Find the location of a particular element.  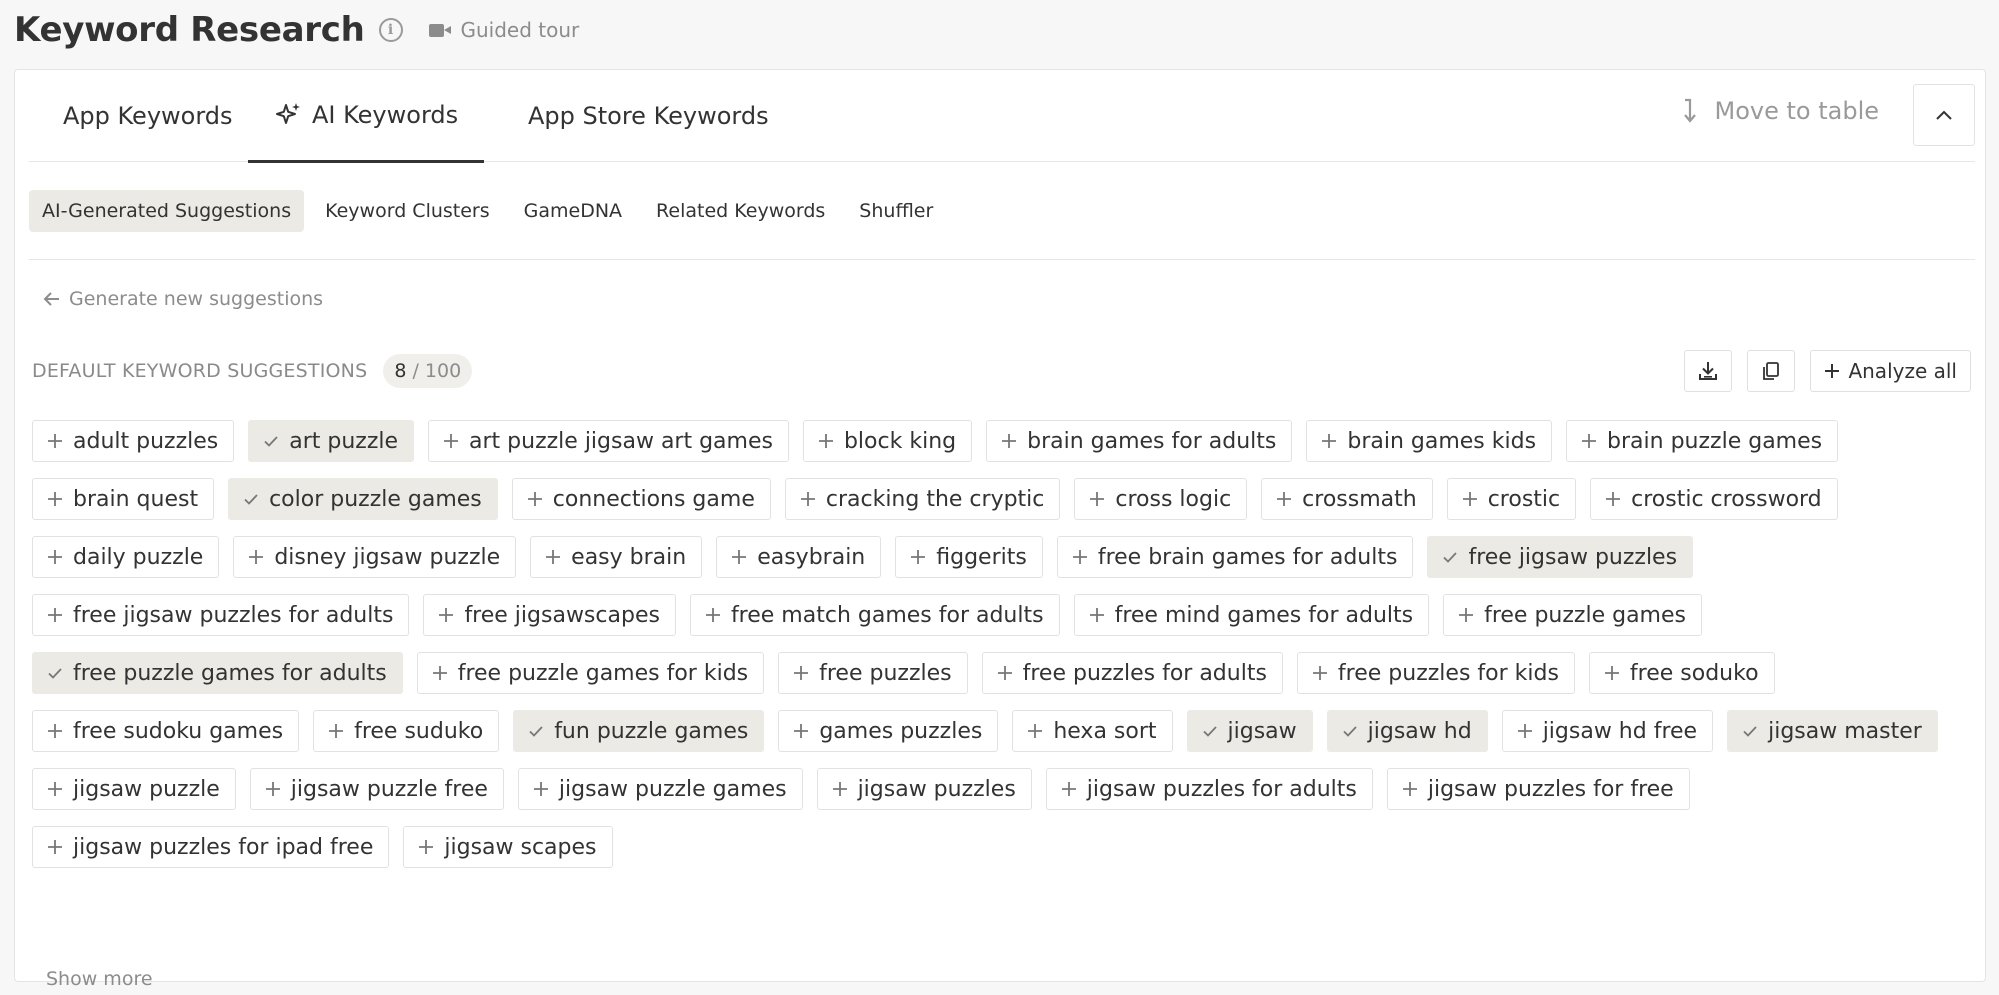

keyword-chip: brain games kids is located at coordinates (1429, 441).